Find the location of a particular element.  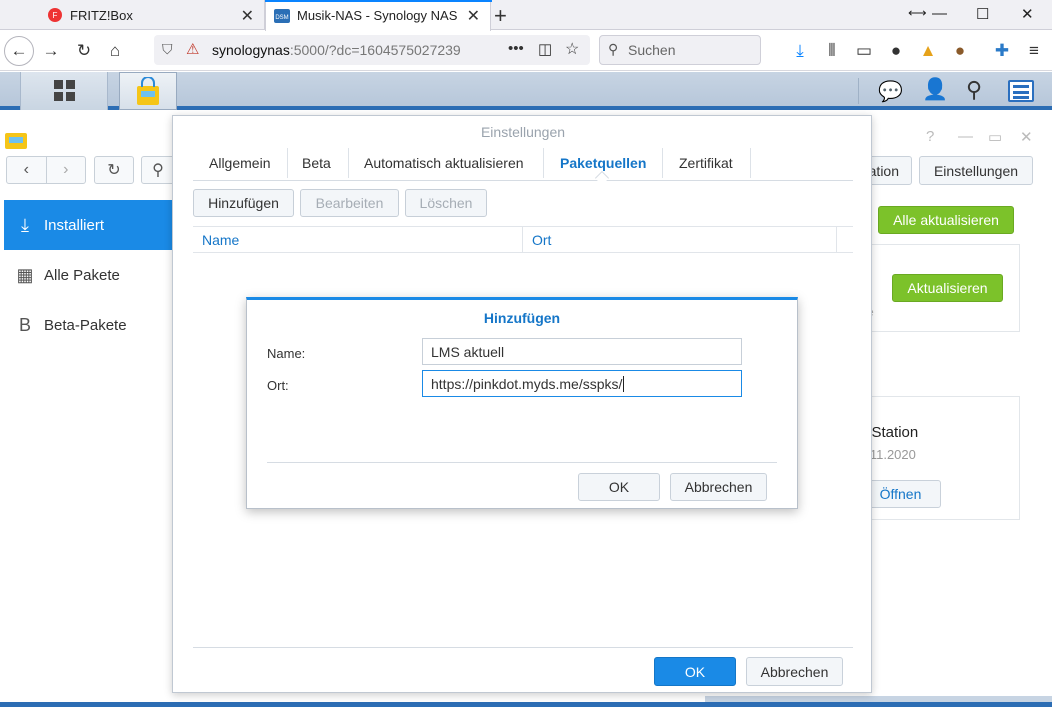

search-placeholder: Suchen is located at coordinates (652, 50).